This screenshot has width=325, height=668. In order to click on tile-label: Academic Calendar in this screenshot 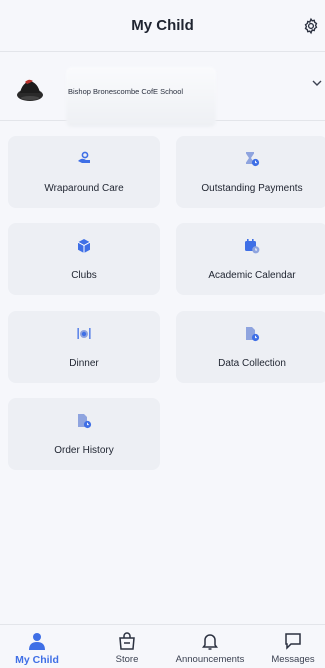, I will do `click(252, 275)`.